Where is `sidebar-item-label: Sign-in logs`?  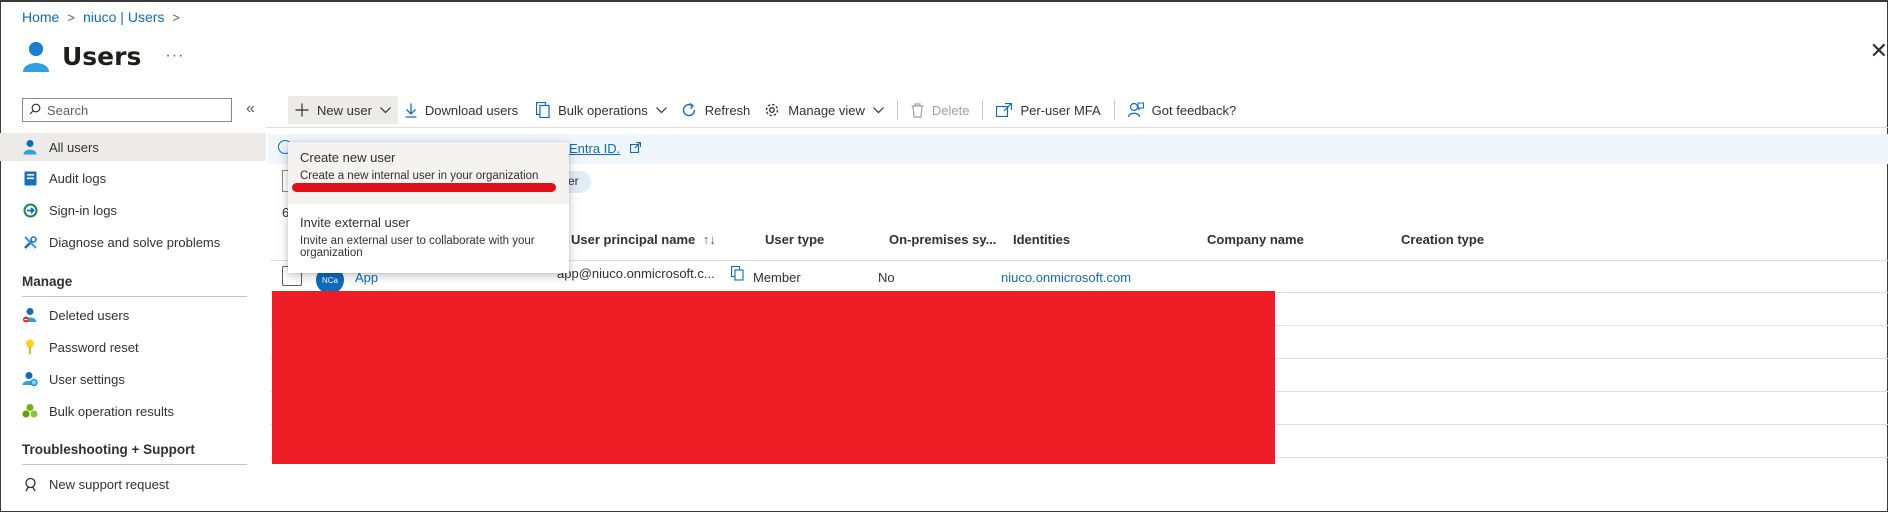
sidebar-item-label: Sign-in logs is located at coordinates (83, 210).